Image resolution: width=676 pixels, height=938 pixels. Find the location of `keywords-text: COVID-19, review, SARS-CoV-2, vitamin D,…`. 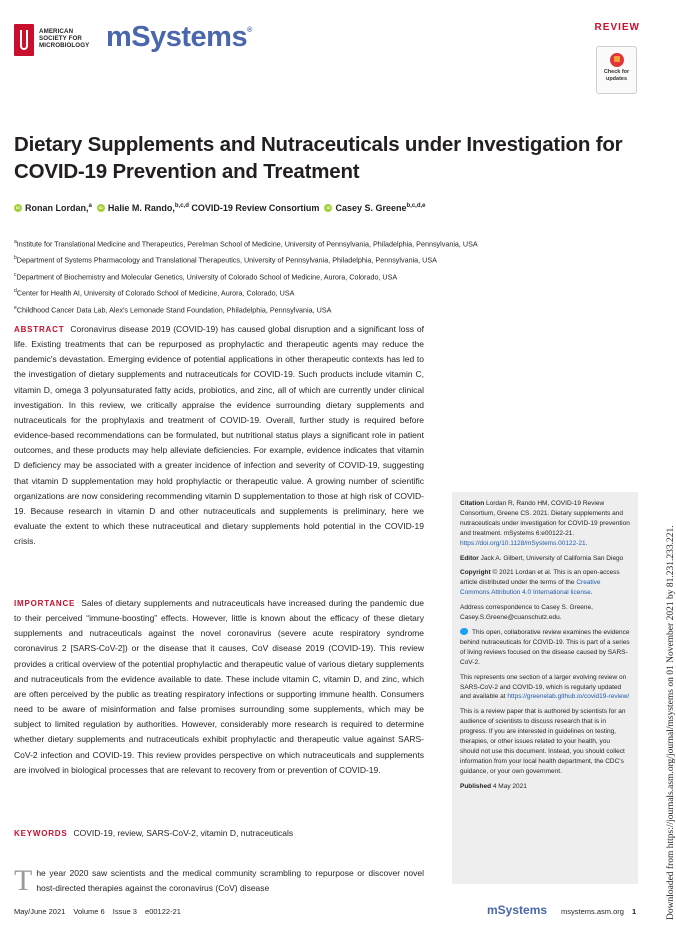

keywords-text: COVID-19, review, SARS-CoV-2, vitamin D,… is located at coordinates (183, 833).